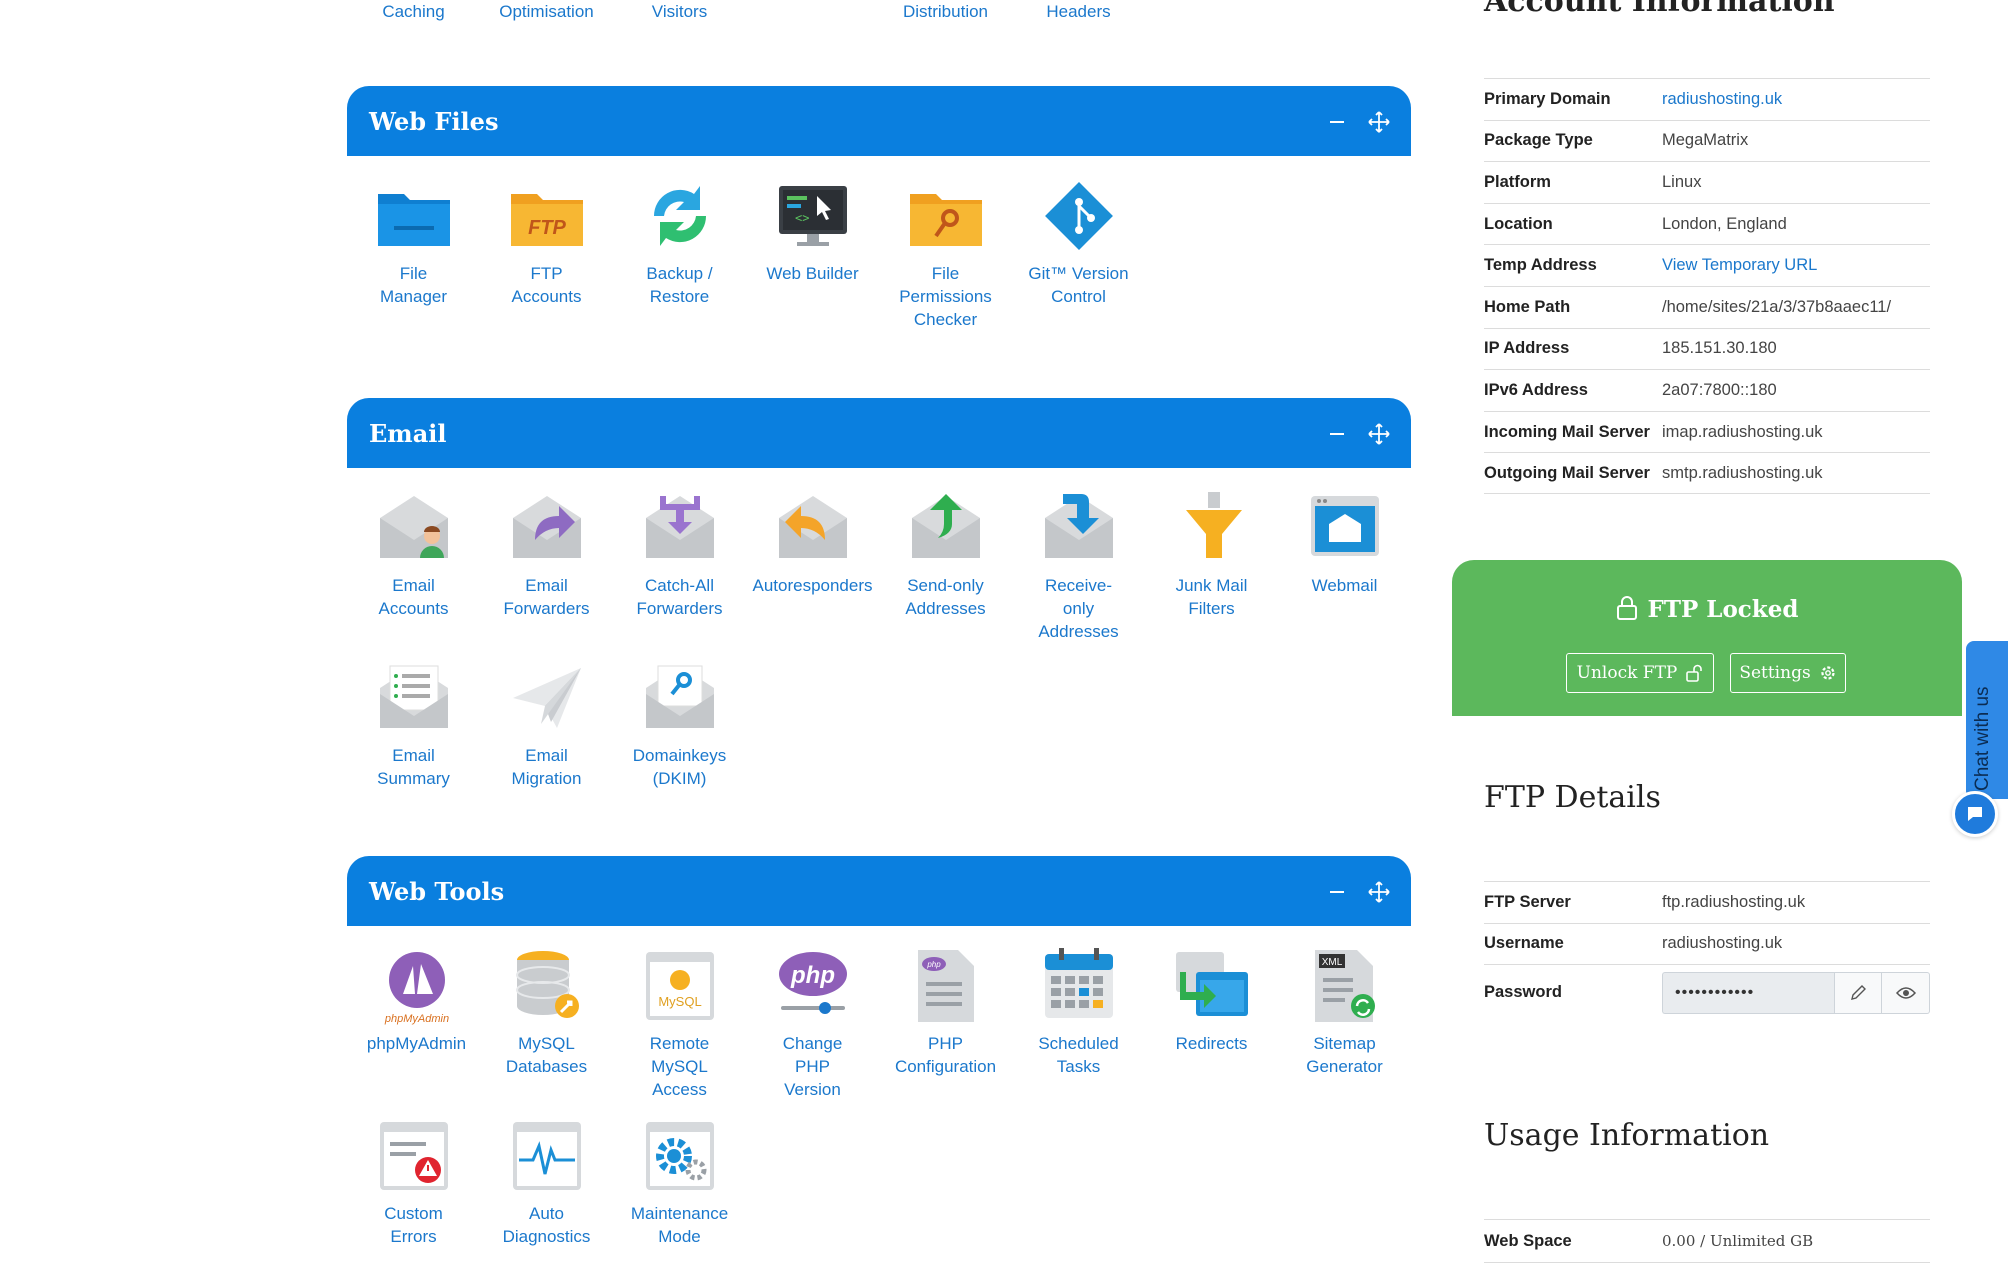 This screenshot has width=2008, height=1274. What do you see at coordinates (1742, 431) in the screenshot?
I see `info-value: imap.radiushosting.uk` at bounding box center [1742, 431].